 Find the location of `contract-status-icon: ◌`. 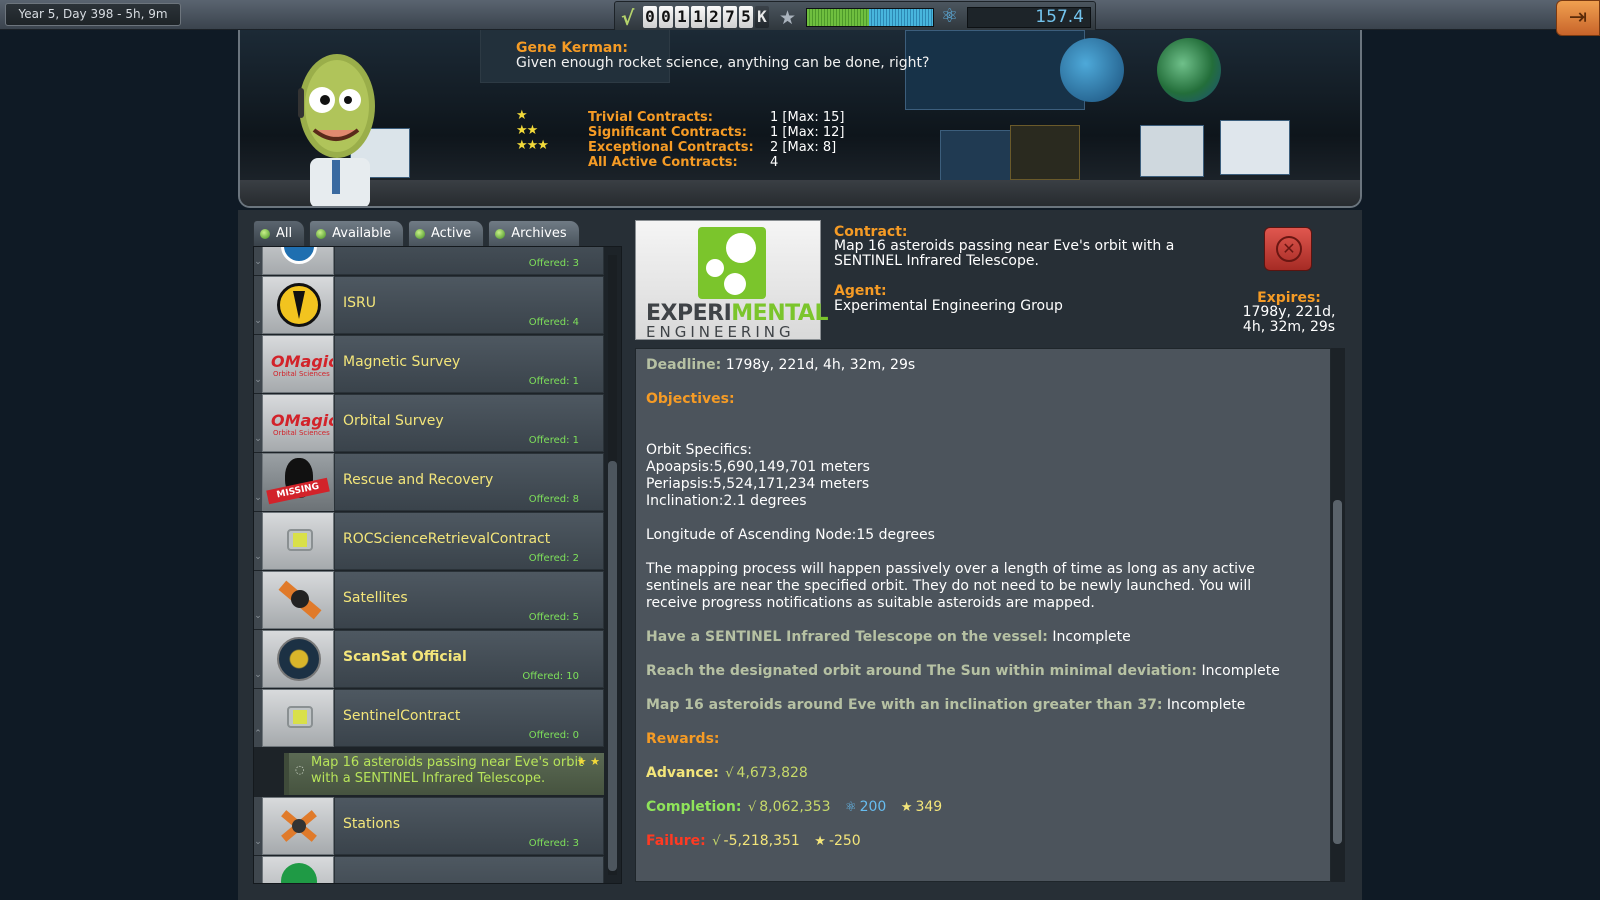

contract-status-icon: ◌ is located at coordinates (300, 769).